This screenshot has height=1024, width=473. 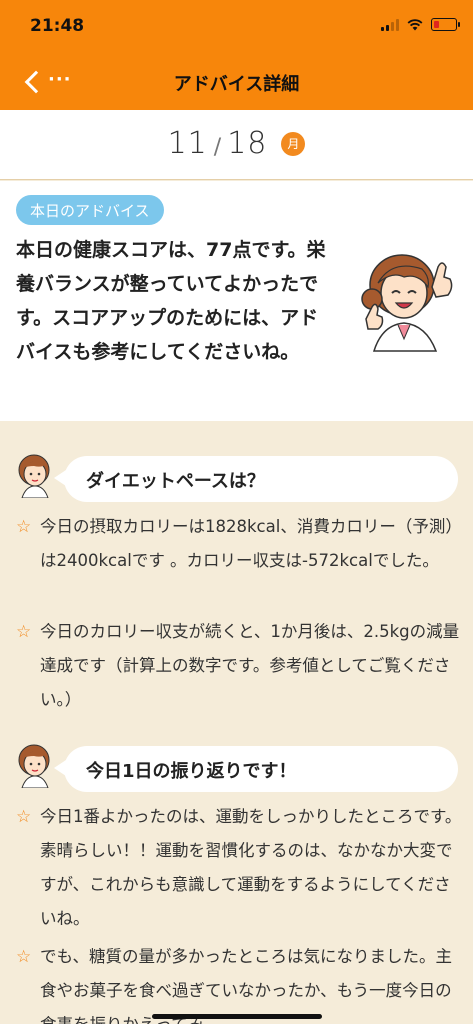 I want to click on section-daily-review: 今日1日の振り返りです！, so click(x=236, y=770).